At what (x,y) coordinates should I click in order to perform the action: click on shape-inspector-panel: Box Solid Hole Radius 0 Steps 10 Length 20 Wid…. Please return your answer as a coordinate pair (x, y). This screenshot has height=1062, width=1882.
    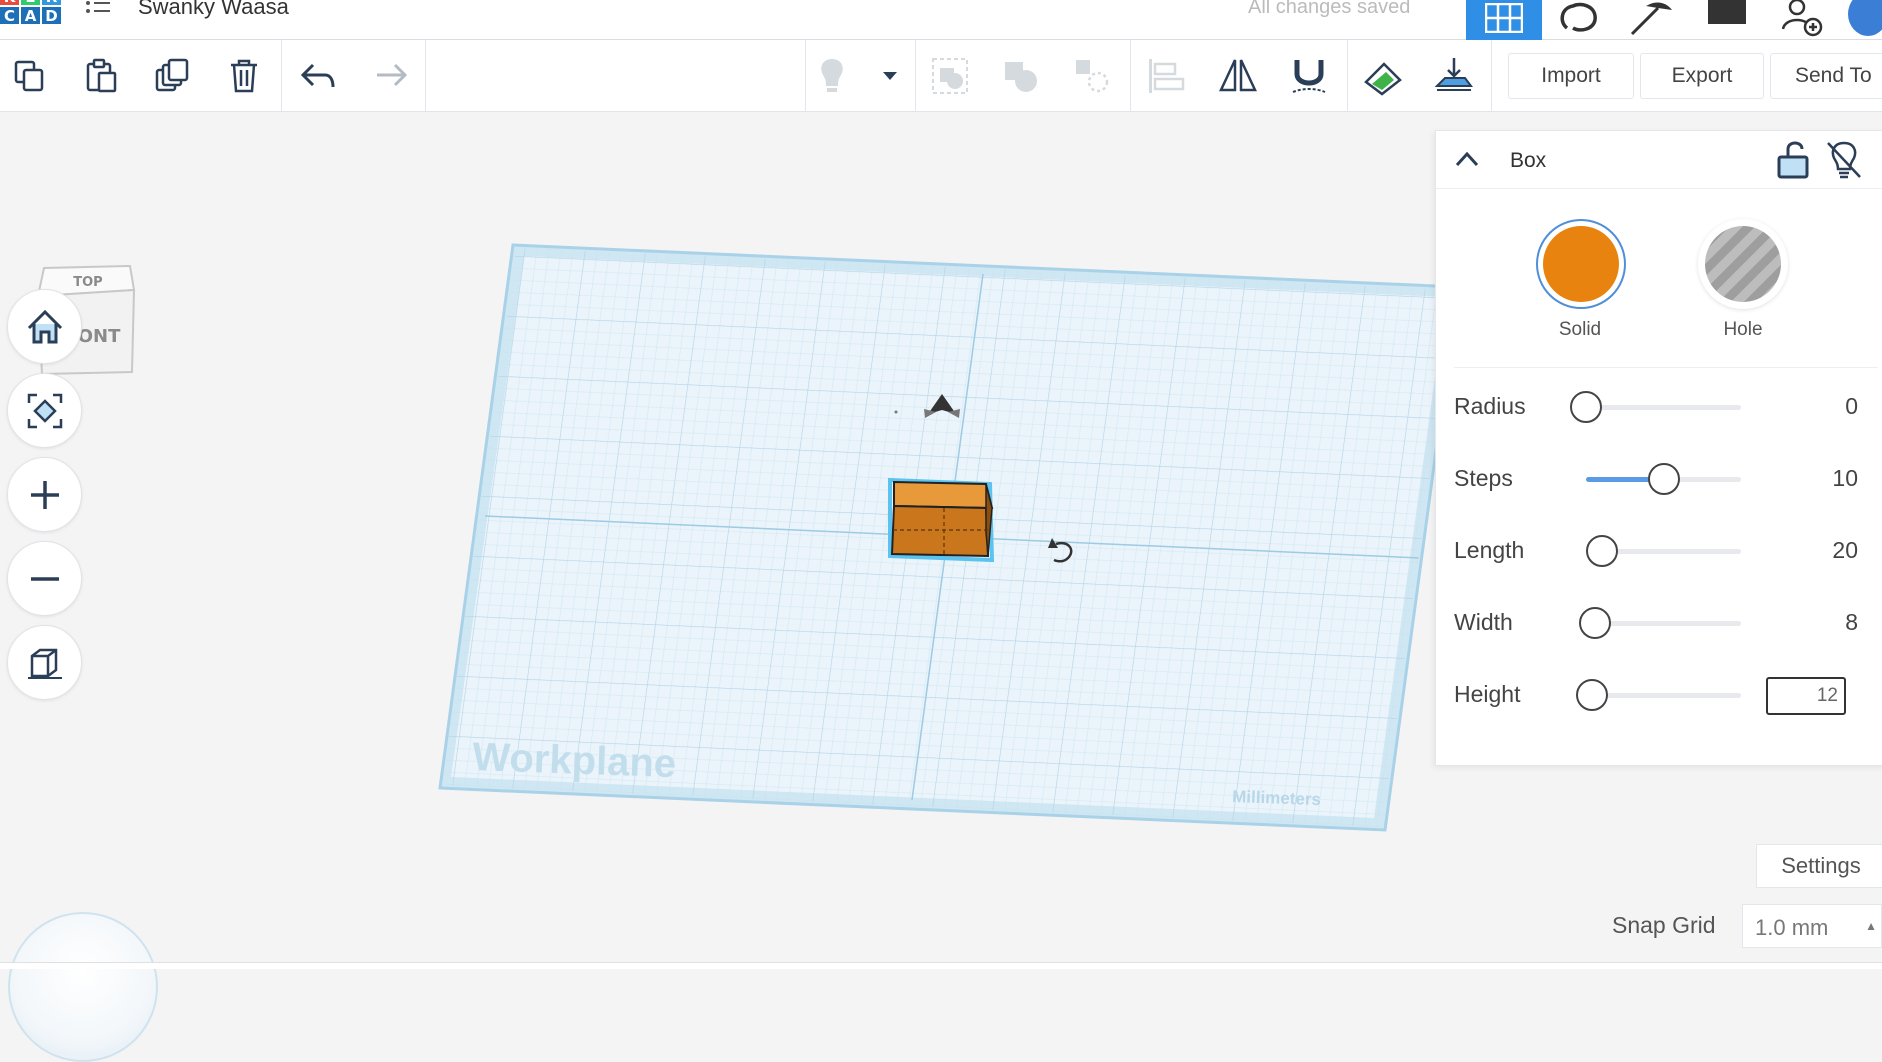
    Looking at the image, I should click on (1658, 448).